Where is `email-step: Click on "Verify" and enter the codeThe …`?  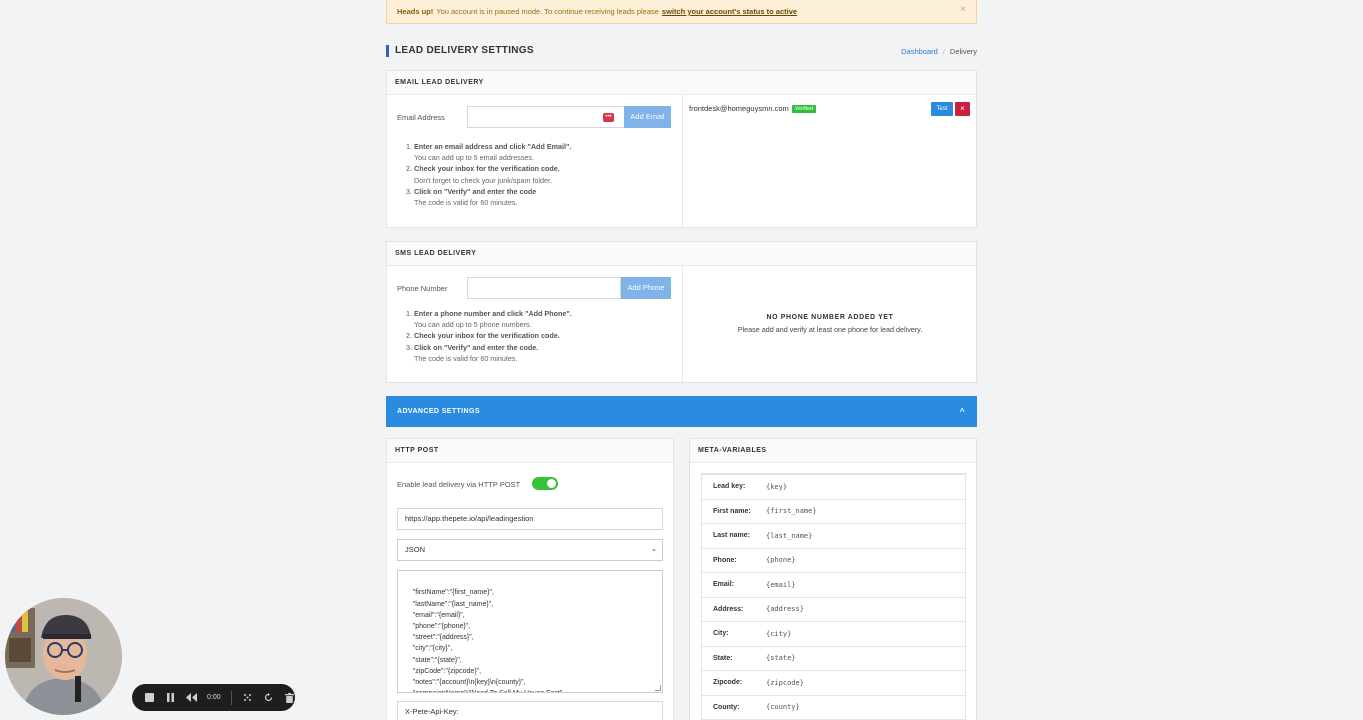 email-step: Click on "Verify" and enter the codeThe … is located at coordinates (541, 197).